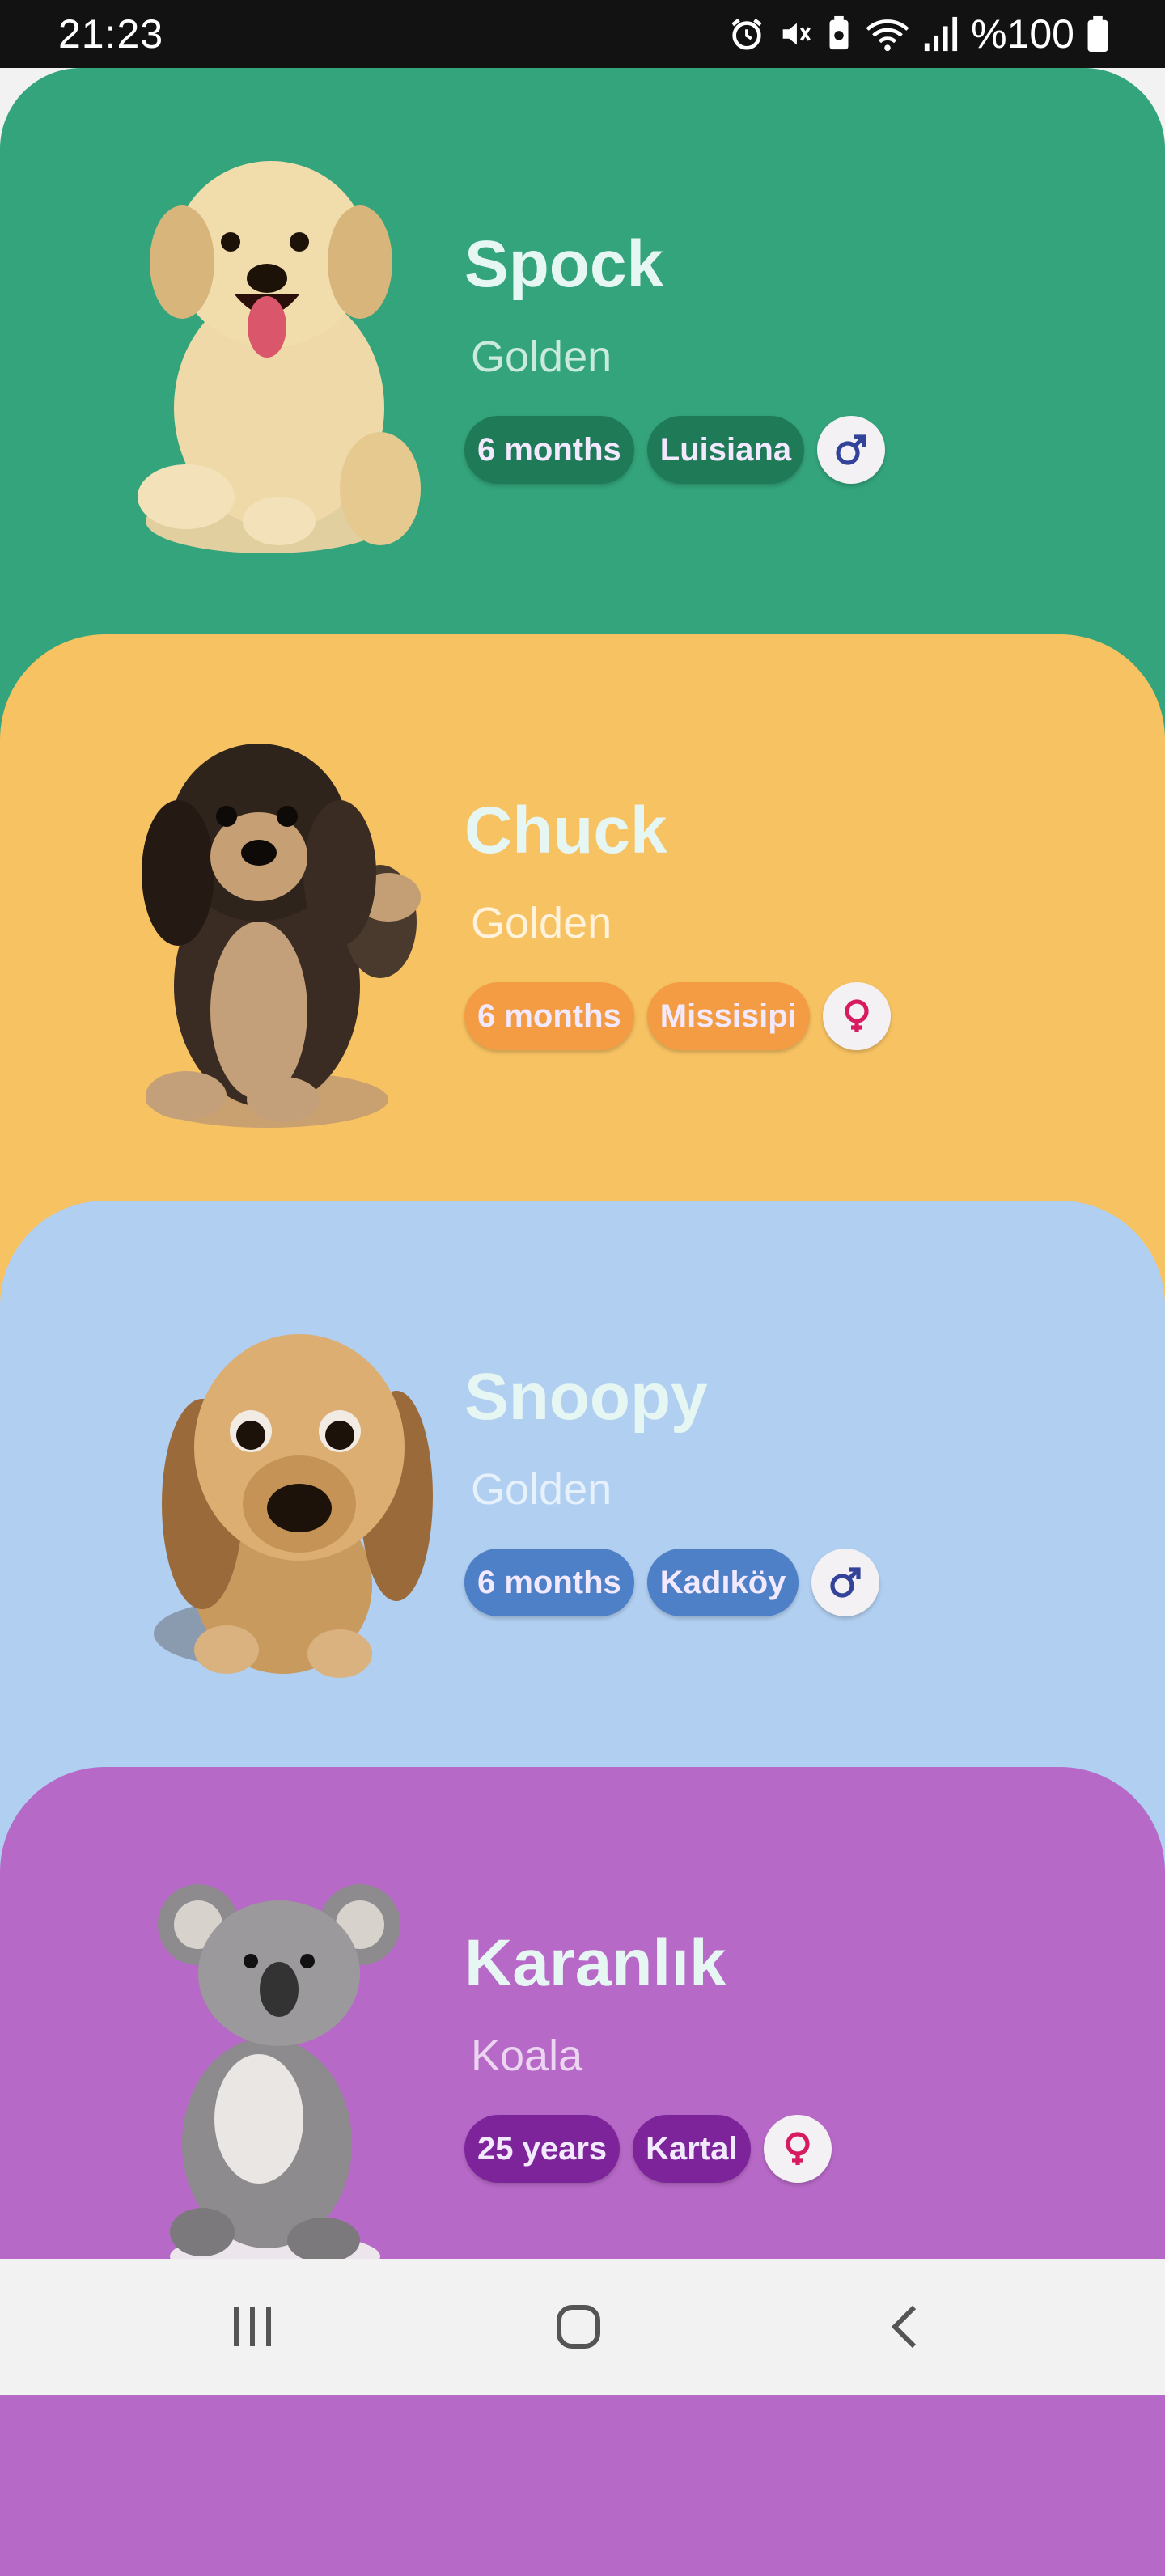 Image resolution: width=1165 pixels, height=2576 pixels. I want to click on pet-name: Karanlık, so click(596, 1963).